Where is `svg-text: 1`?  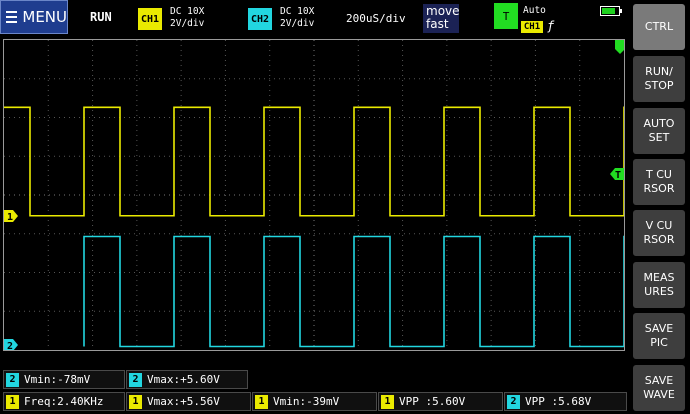 svg-text: 1 is located at coordinates (10, 217).